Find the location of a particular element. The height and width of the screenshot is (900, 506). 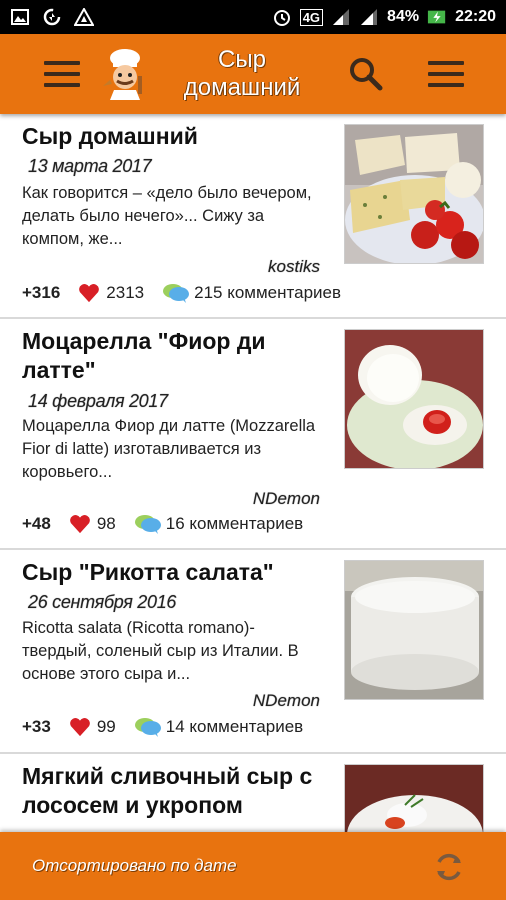

rating: +316 is located at coordinates (41, 292).